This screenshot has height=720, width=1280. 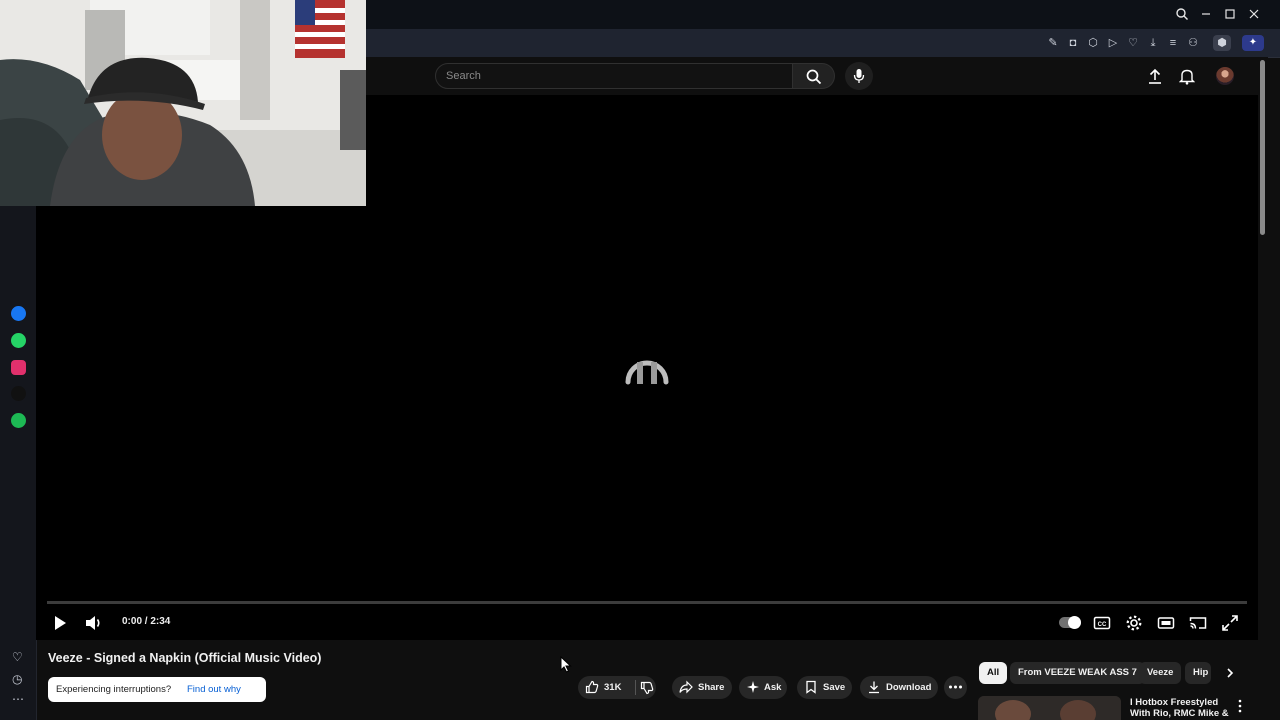 I want to click on browser-sidebar: ♡ ◷ ⋯, so click(x=18, y=463).